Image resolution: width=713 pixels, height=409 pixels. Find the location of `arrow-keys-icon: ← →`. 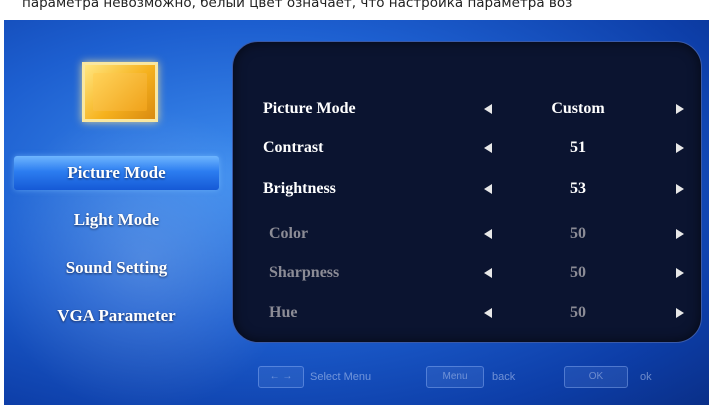

arrow-keys-icon: ← → is located at coordinates (281, 377).